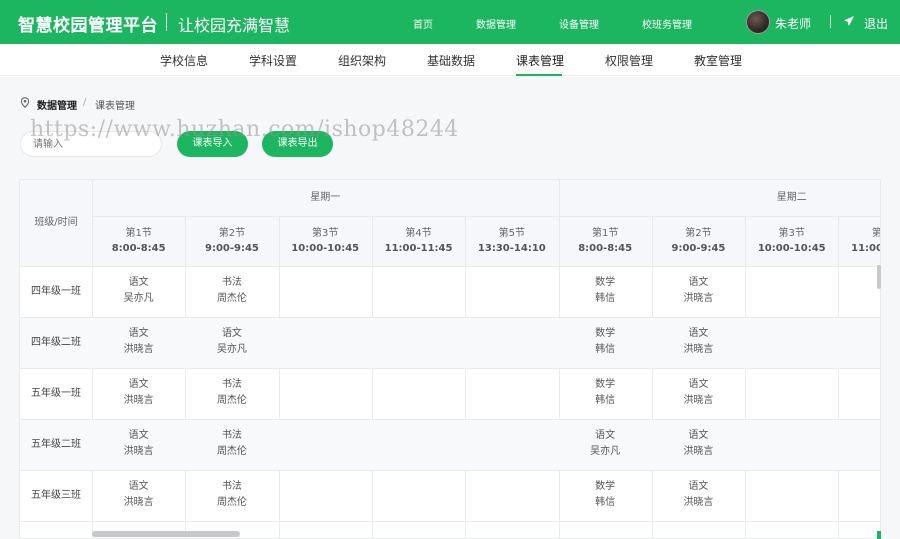 The width and height of the screenshot is (900, 539). What do you see at coordinates (698, 241) in the screenshot?
I see `period-header: 第2节 9:00-9:45` at bounding box center [698, 241].